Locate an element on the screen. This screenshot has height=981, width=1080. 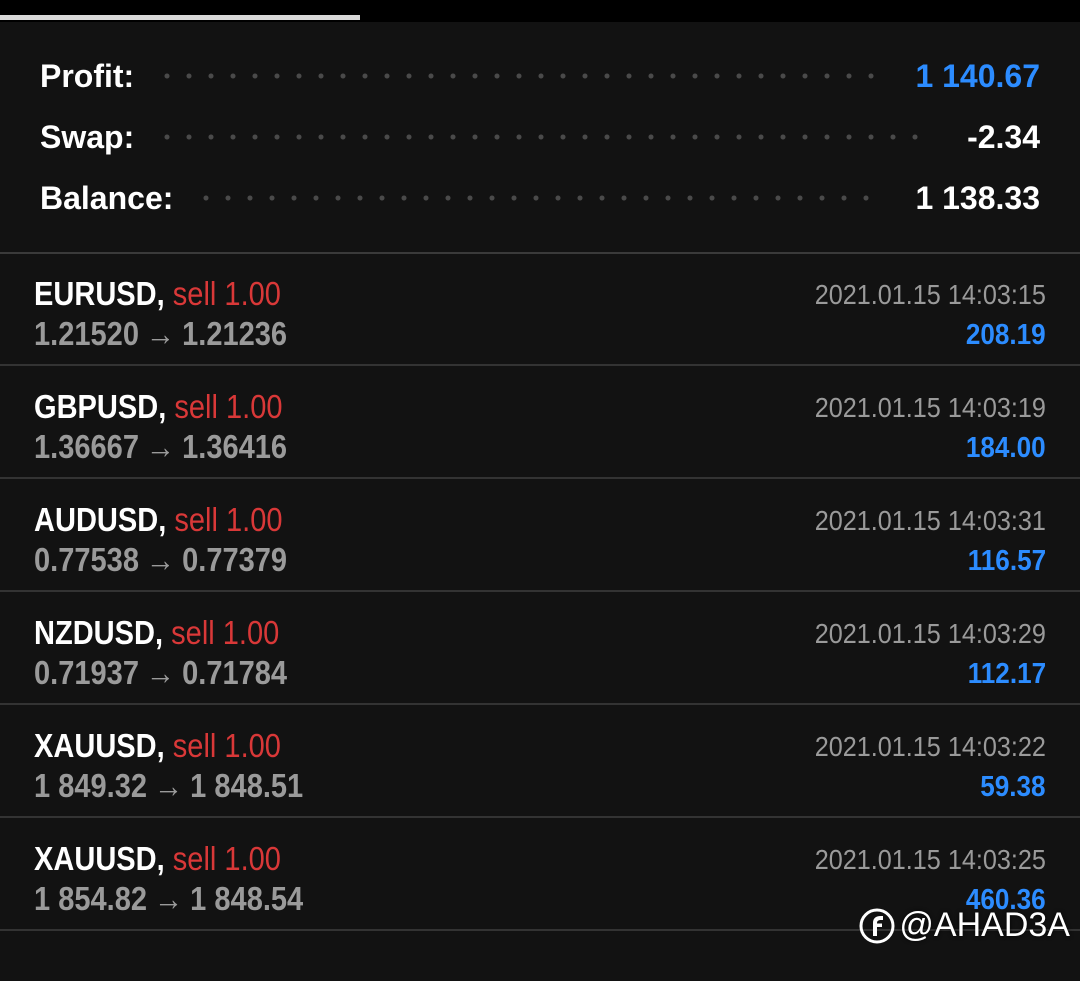
trade-time: 2021.01.15 14:03:19 is located at coordinates (930, 407).